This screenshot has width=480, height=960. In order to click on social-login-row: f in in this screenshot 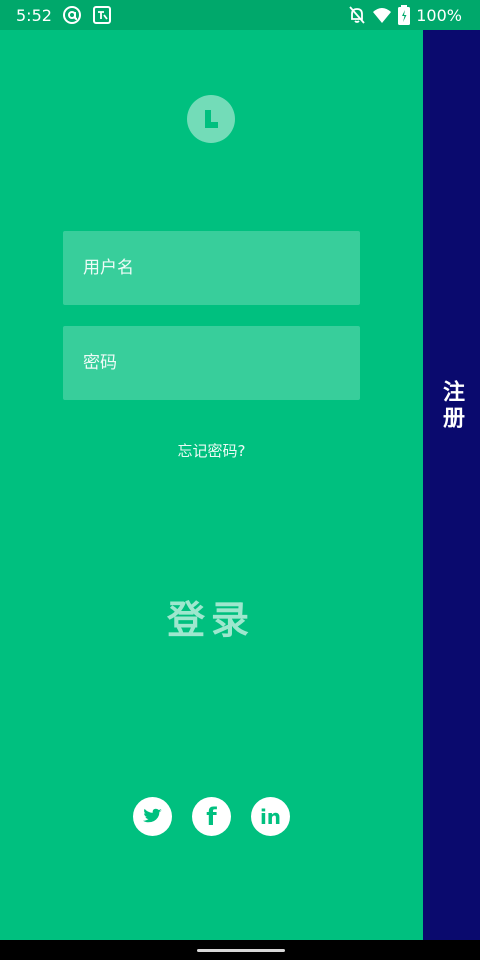, I will do `click(211, 816)`.